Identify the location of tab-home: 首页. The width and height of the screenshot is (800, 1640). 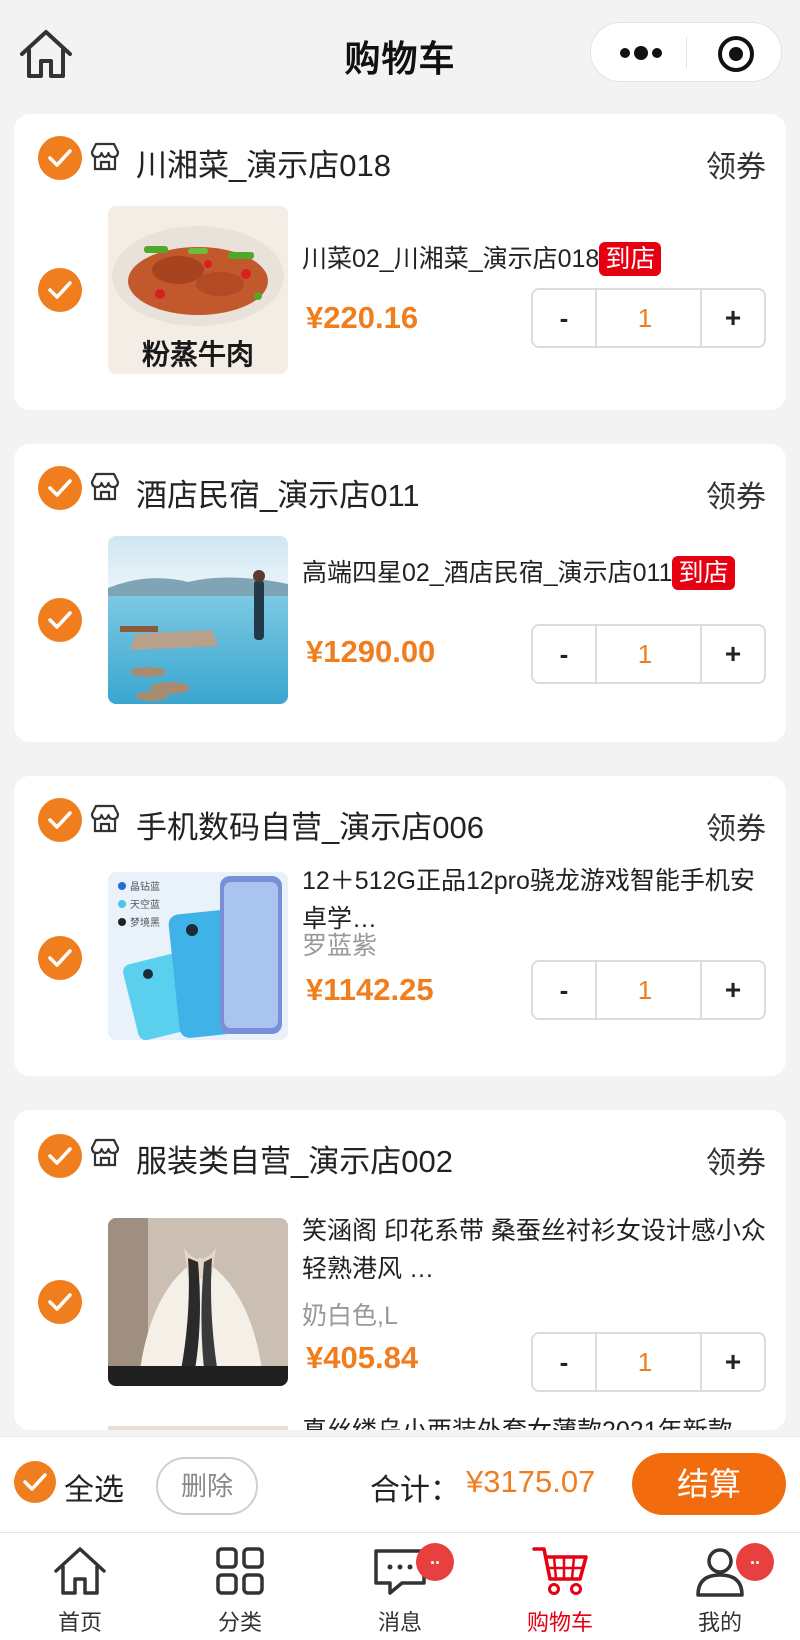
(80, 1586).